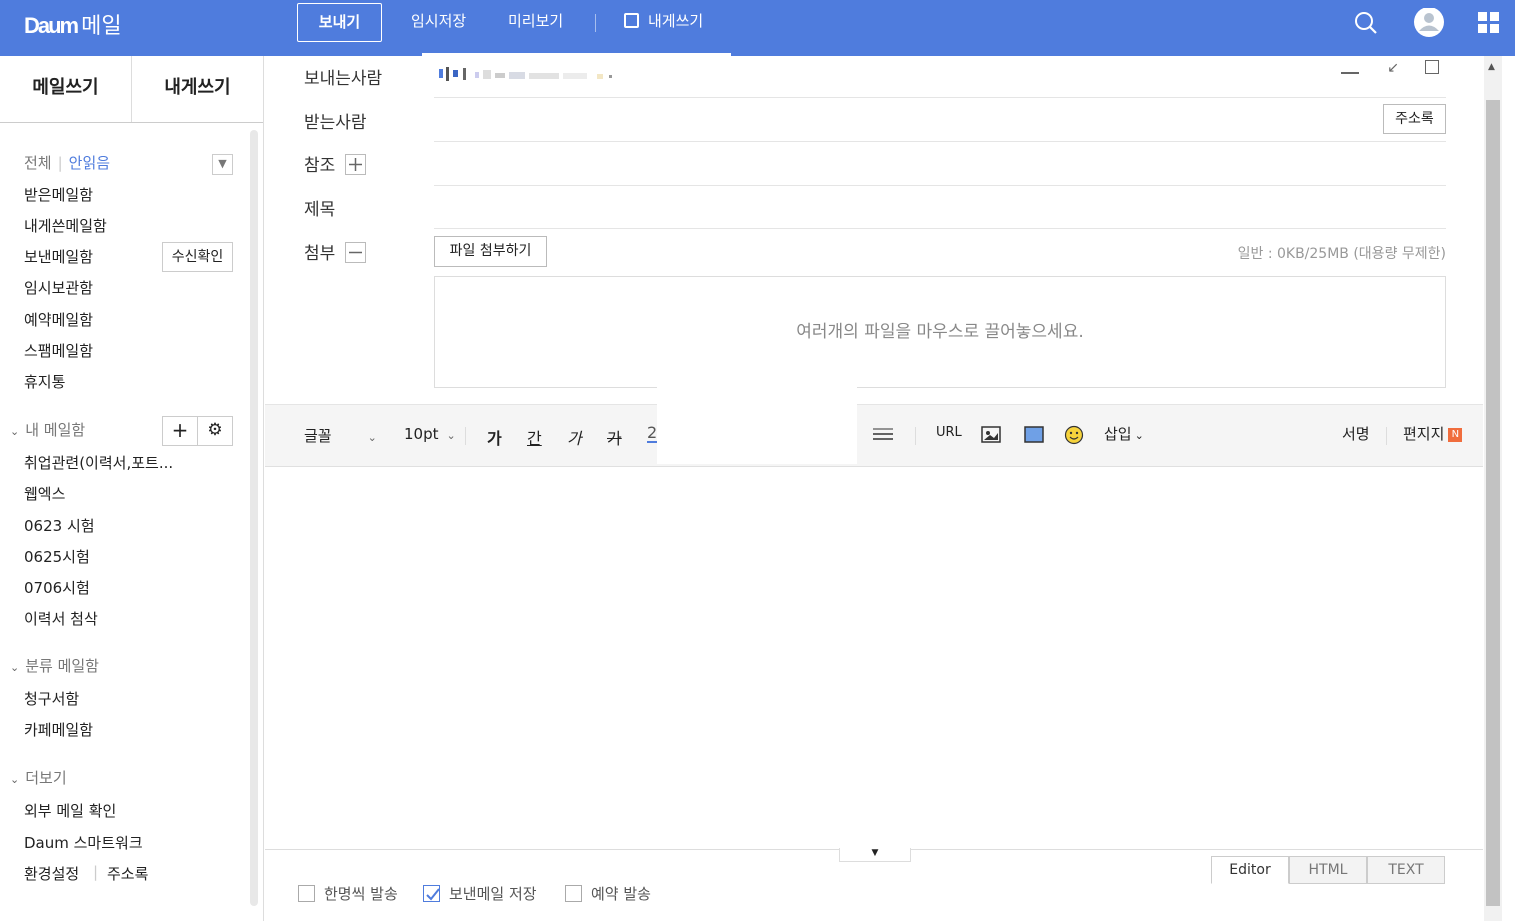 The width and height of the screenshot is (1515, 921). What do you see at coordinates (58, 319) in the screenshot?
I see `sidebar-item-scheduled: 예약메일함` at bounding box center [58, 319].